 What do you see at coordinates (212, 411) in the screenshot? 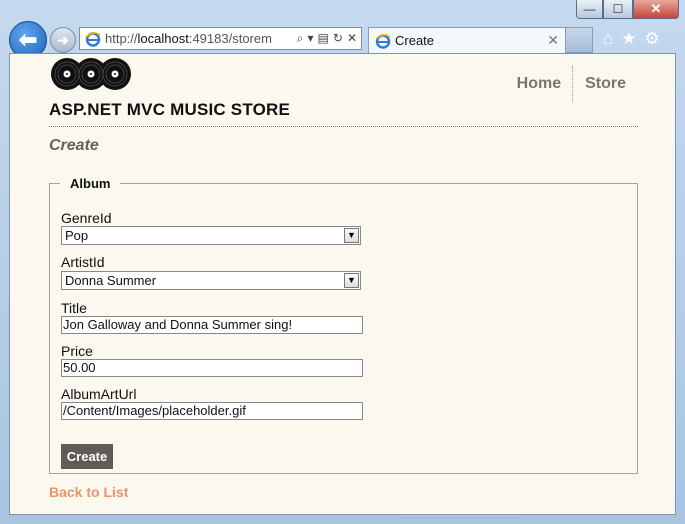
I see `album-art-url-input: /Content/Images/placeholder.gif` at bounding box center [212, 411].